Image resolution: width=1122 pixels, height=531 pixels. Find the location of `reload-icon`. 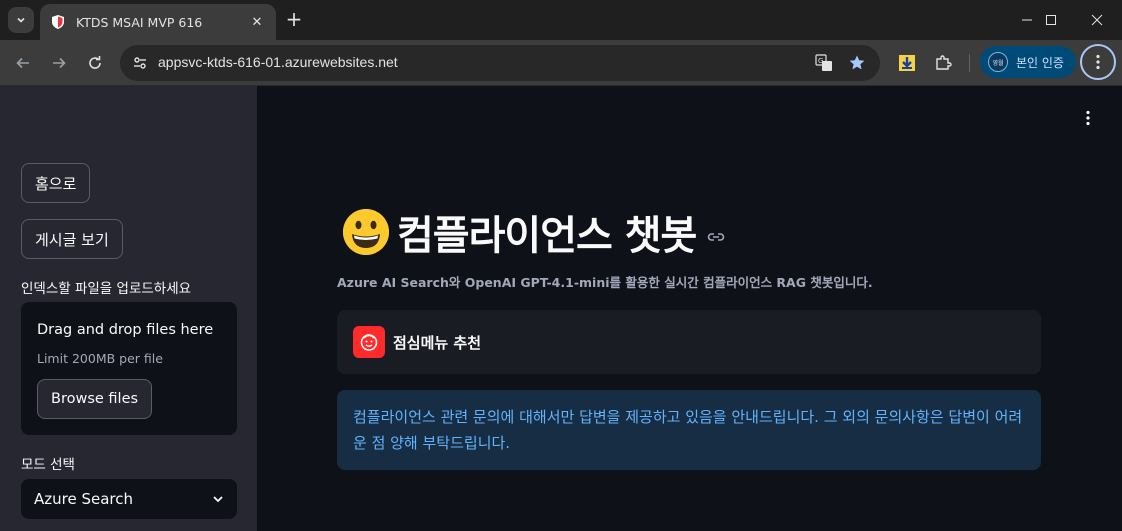

reload-icon is located at coordinates (95, 63).